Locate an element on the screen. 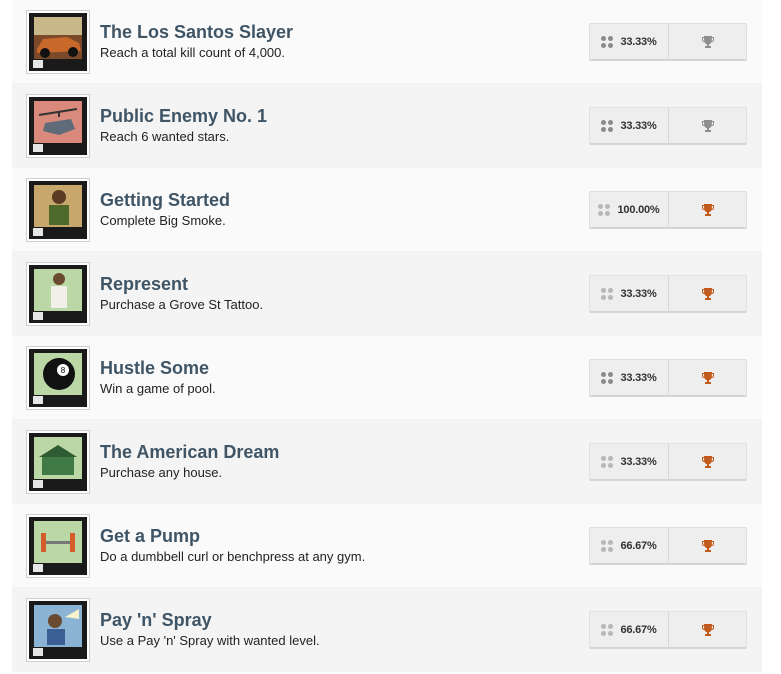 This screenshot has height=674, width=781. achievement-title: Public Enemy No. 1 is located at coordinates (183, 116).